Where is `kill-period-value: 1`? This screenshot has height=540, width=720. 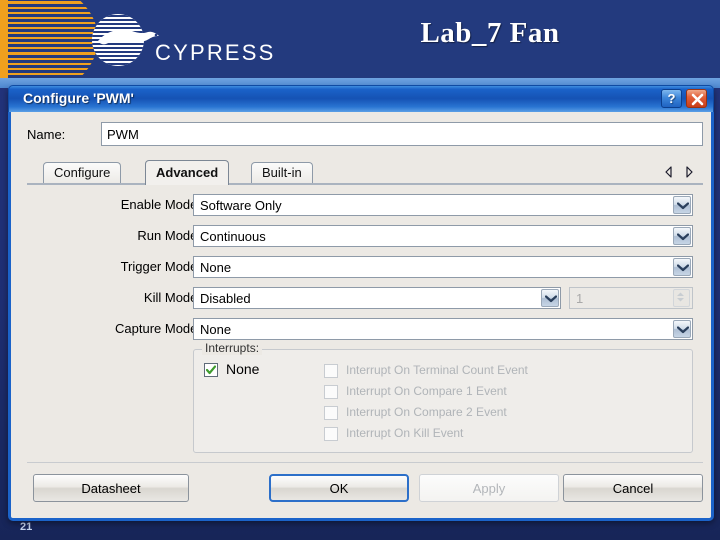
kill-period-value: 1 is located at coordinates (580, 298).